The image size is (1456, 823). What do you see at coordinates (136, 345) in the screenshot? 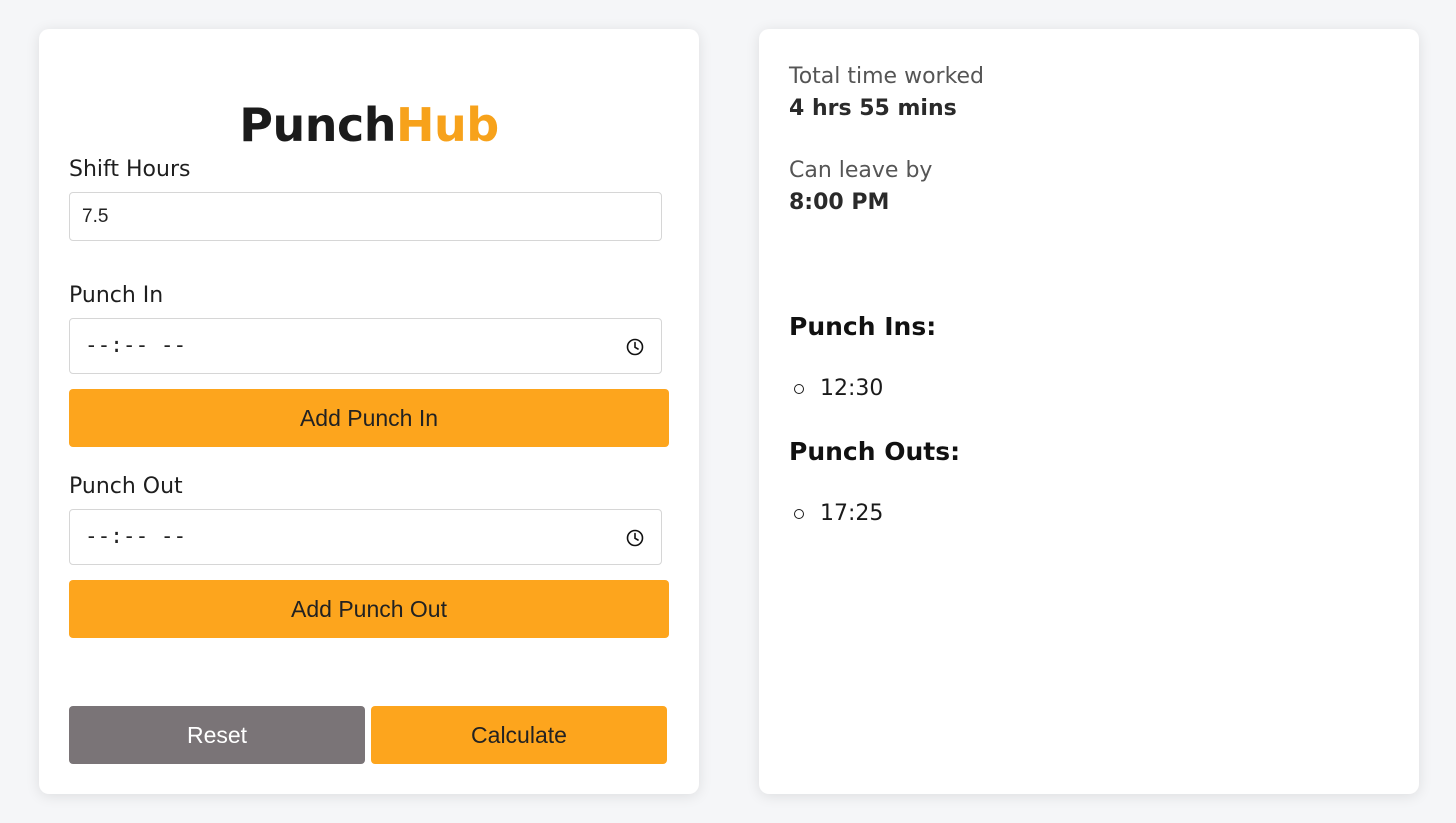
I see `punch-in-placeholder: --:-- --` at bounding box center [136, 345].